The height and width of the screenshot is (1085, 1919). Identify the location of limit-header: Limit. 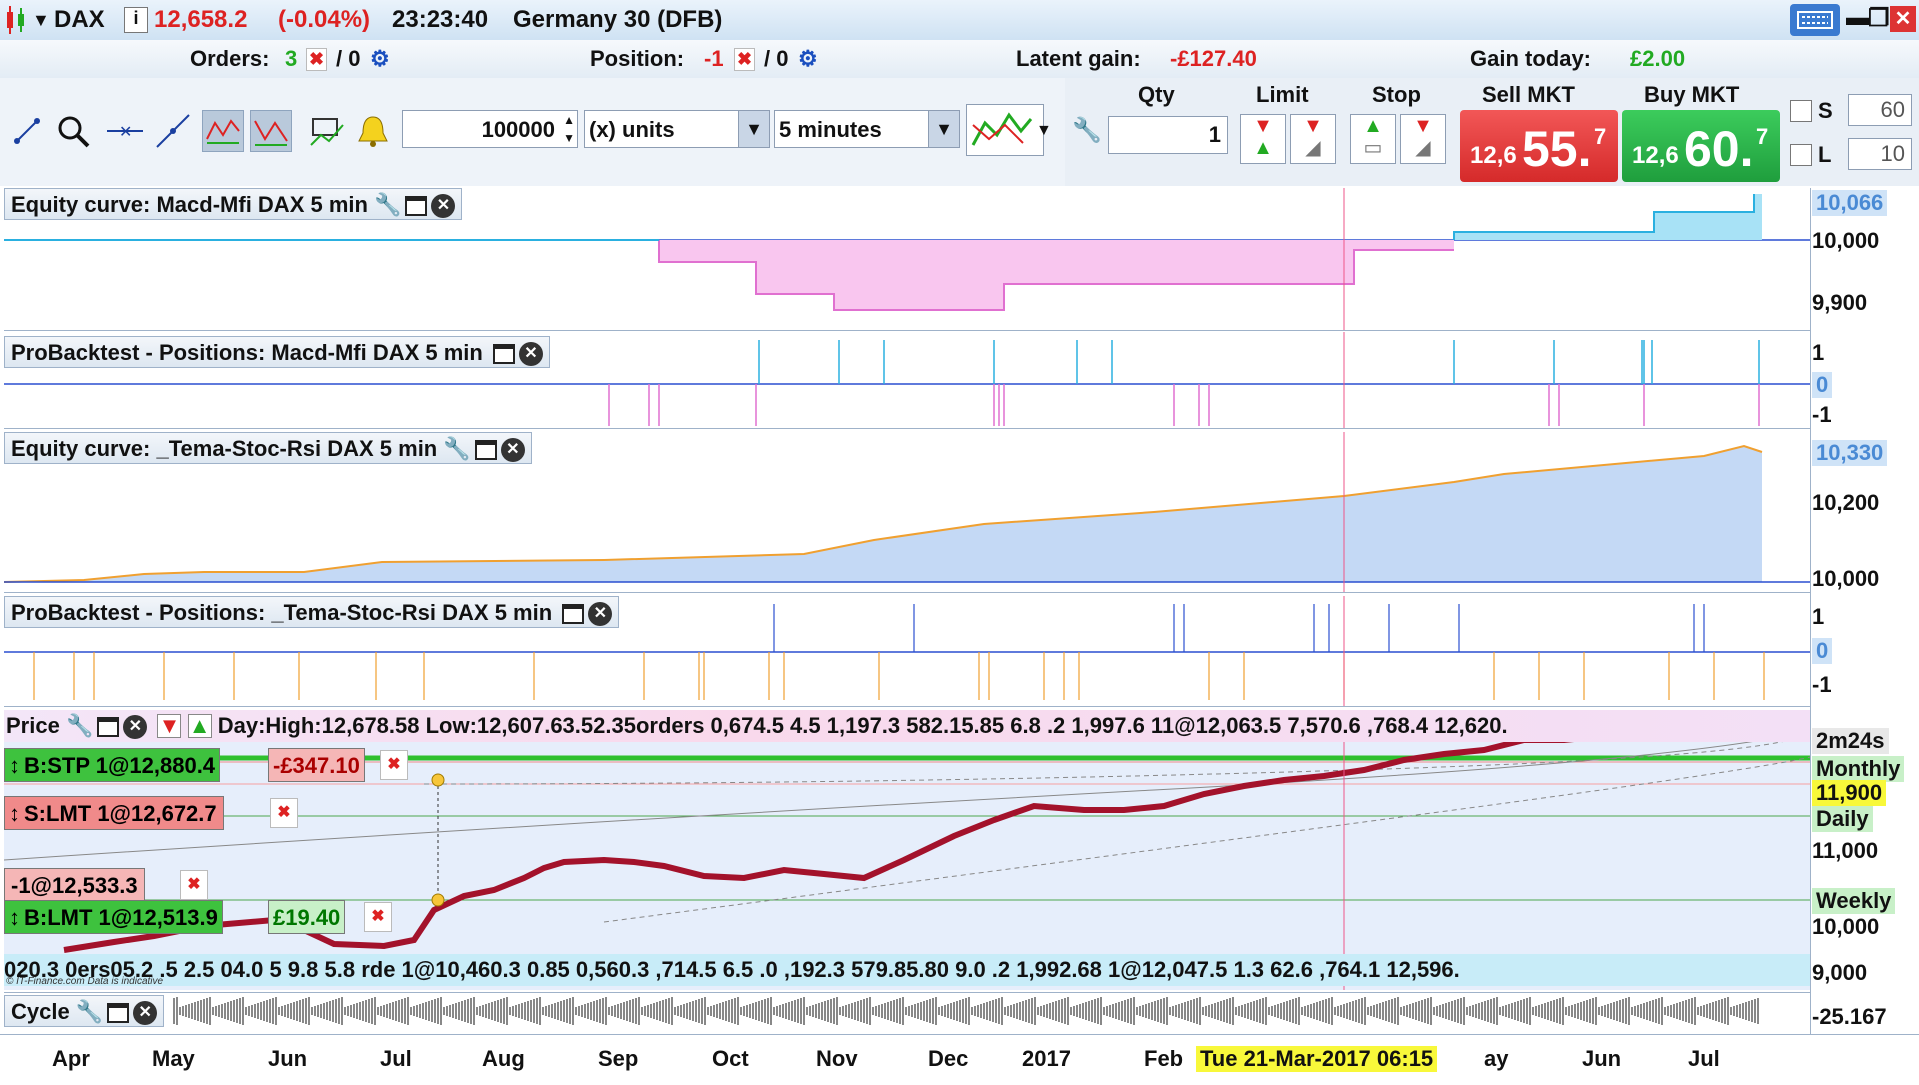
(1282, 94).